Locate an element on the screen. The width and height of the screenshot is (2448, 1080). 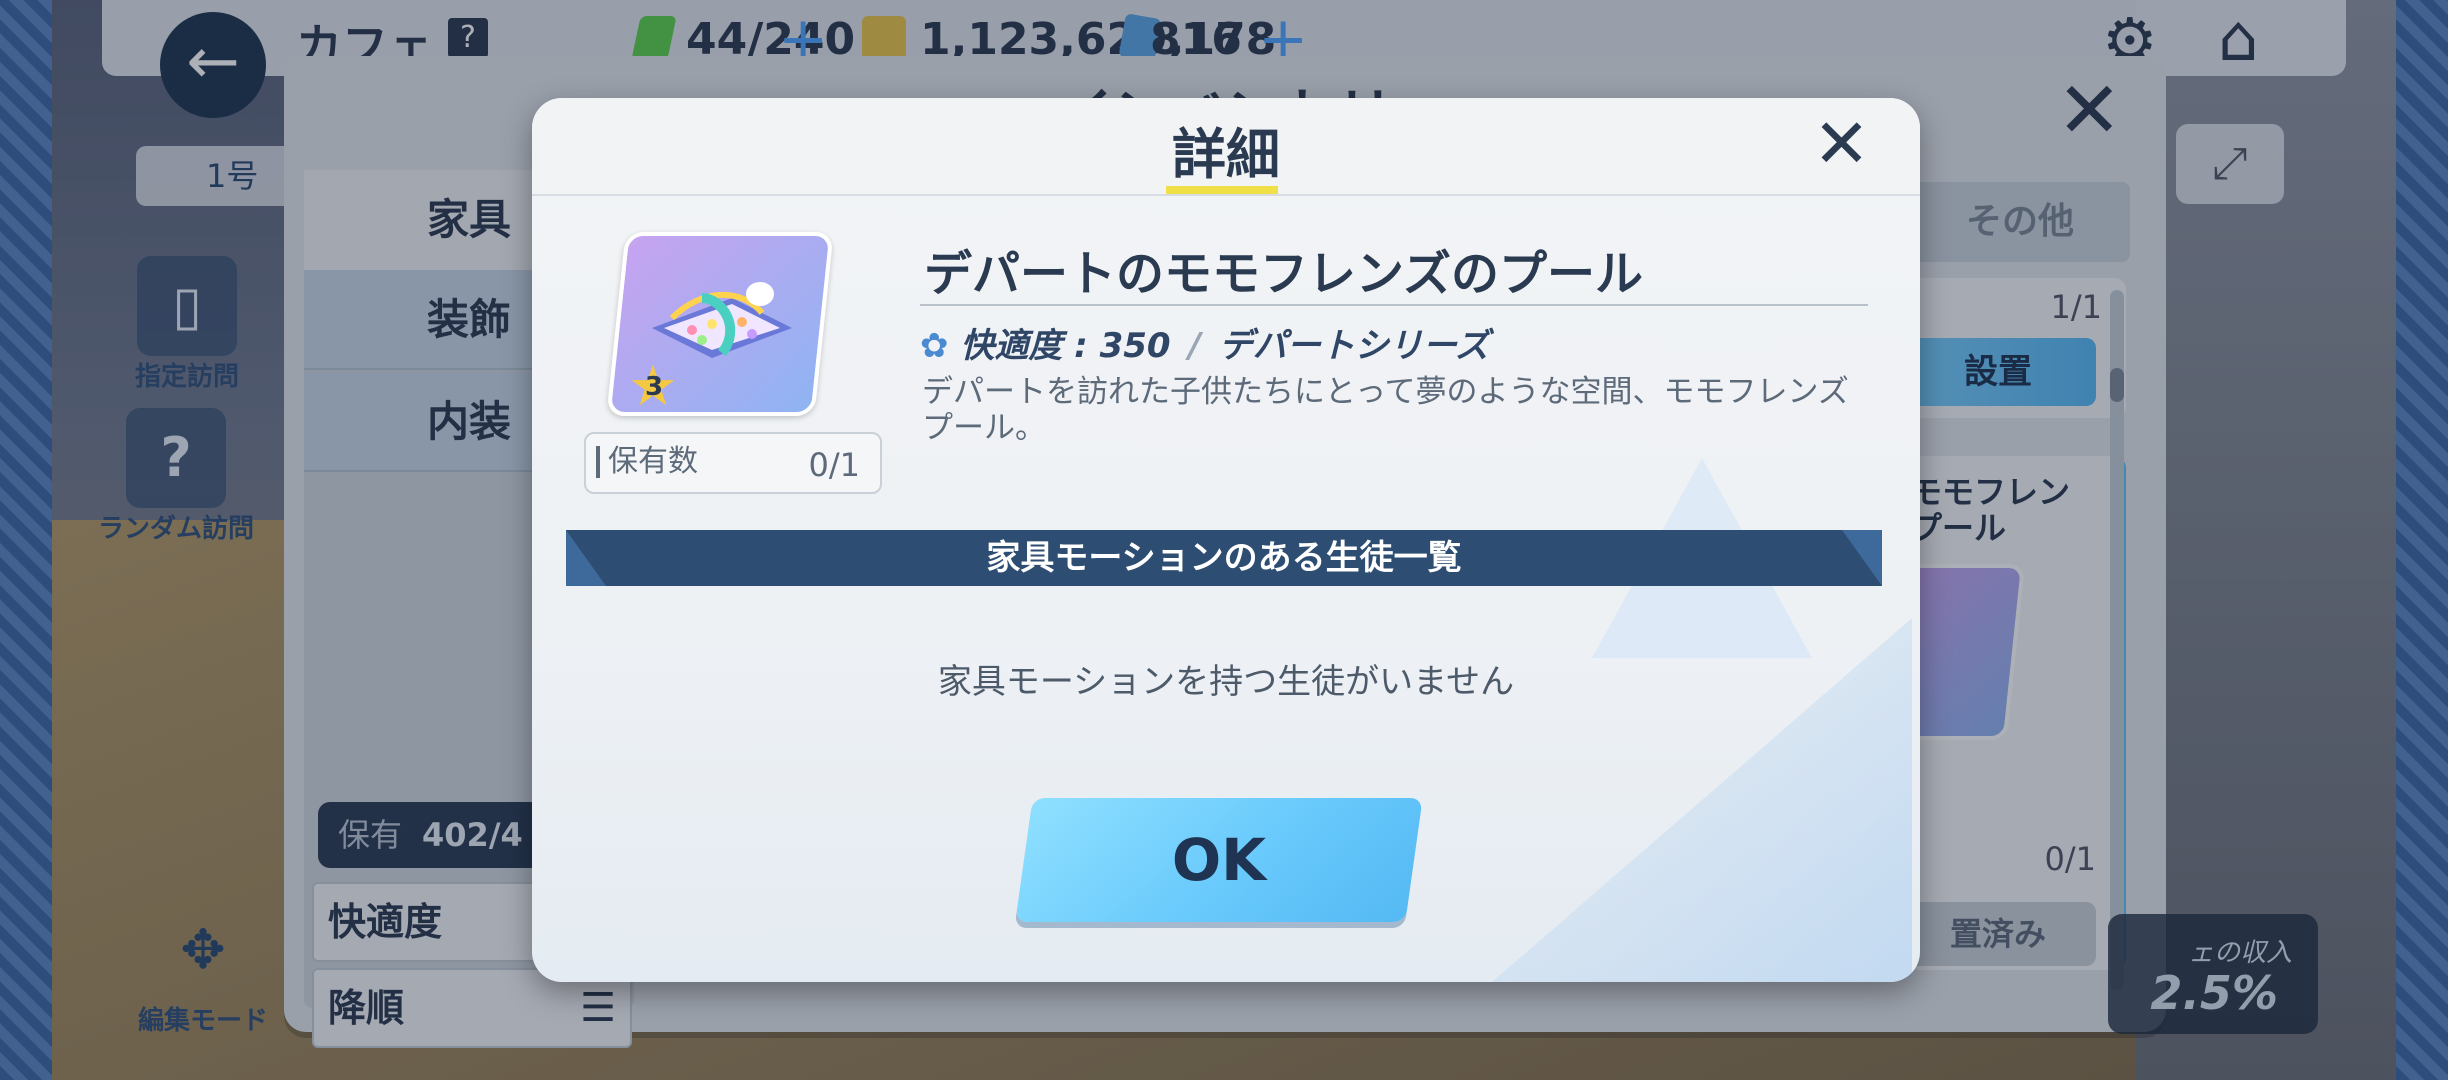
star-rank: 3 is located at coordinates (654, 387).